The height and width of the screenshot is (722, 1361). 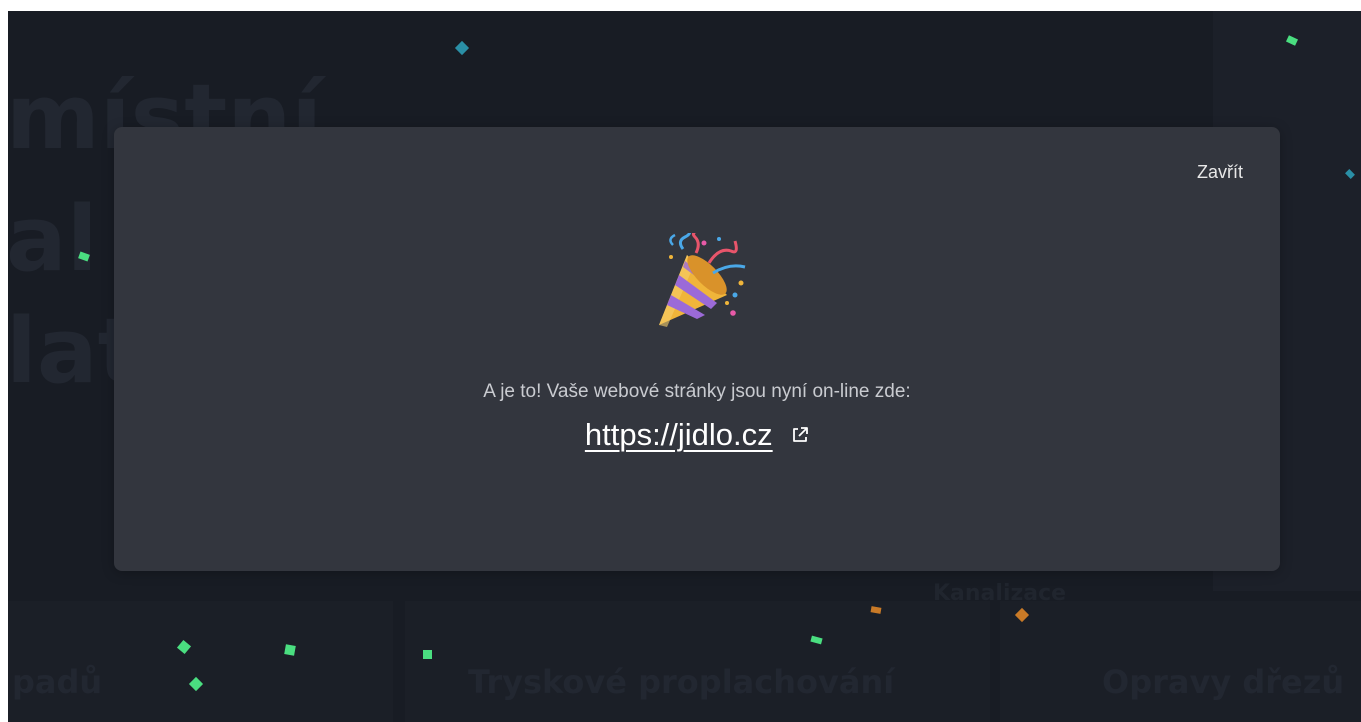 What do you see at coordinates (1223, 682) in the screenshot?
I see `background-service-label: Opravy dřezů` at bounding box center [1223, 682].